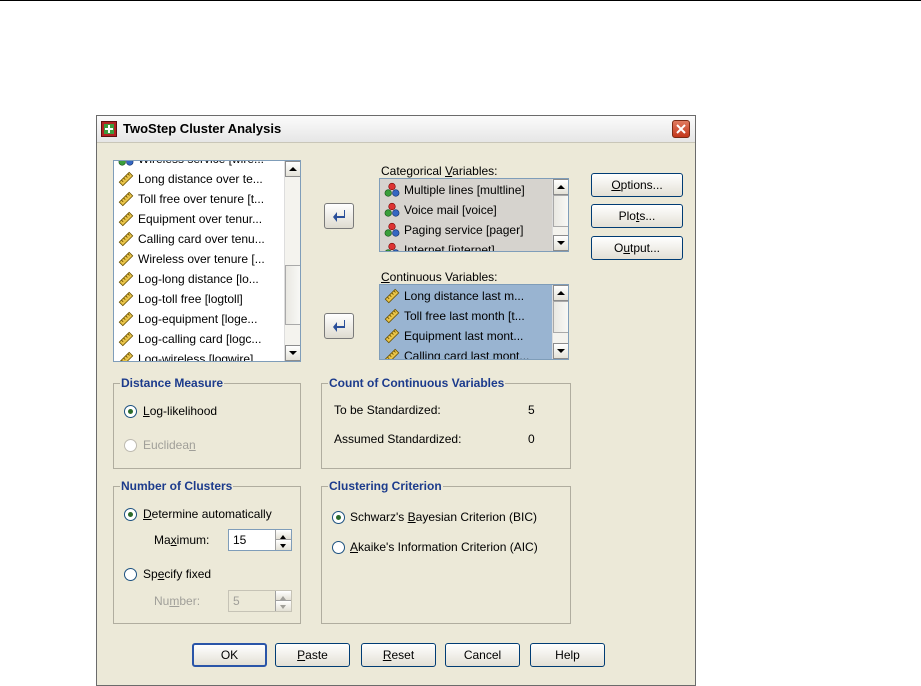  I want to click on determine-automatically-radio, so click(130, 514).